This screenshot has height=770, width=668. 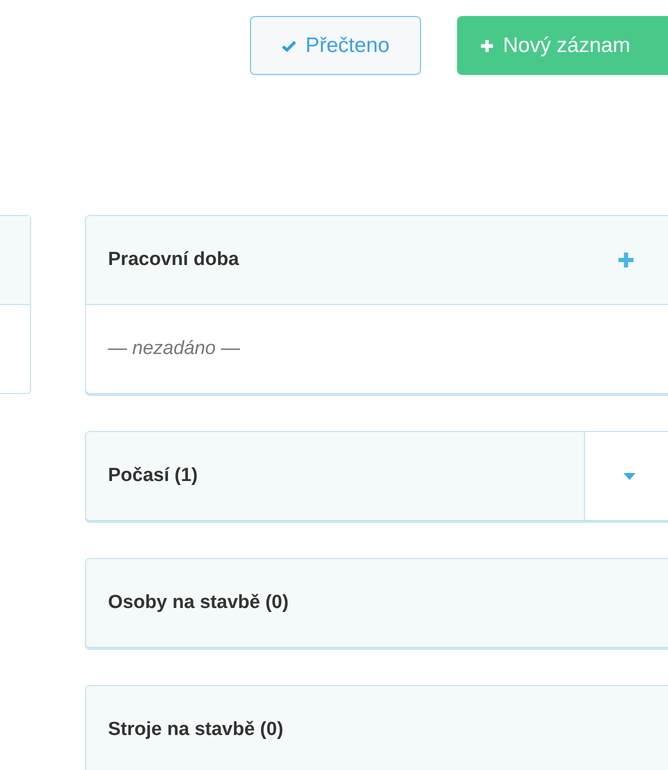 I want to click on panel-title: Pracovní doba, so click(x=173, y=260).